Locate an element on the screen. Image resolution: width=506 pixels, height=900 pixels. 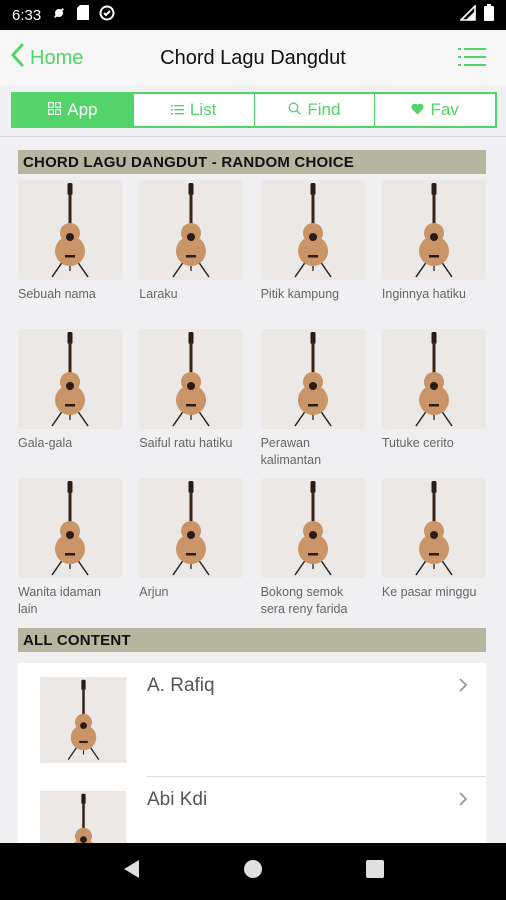
search-icon is located at coordinates (295, 110).